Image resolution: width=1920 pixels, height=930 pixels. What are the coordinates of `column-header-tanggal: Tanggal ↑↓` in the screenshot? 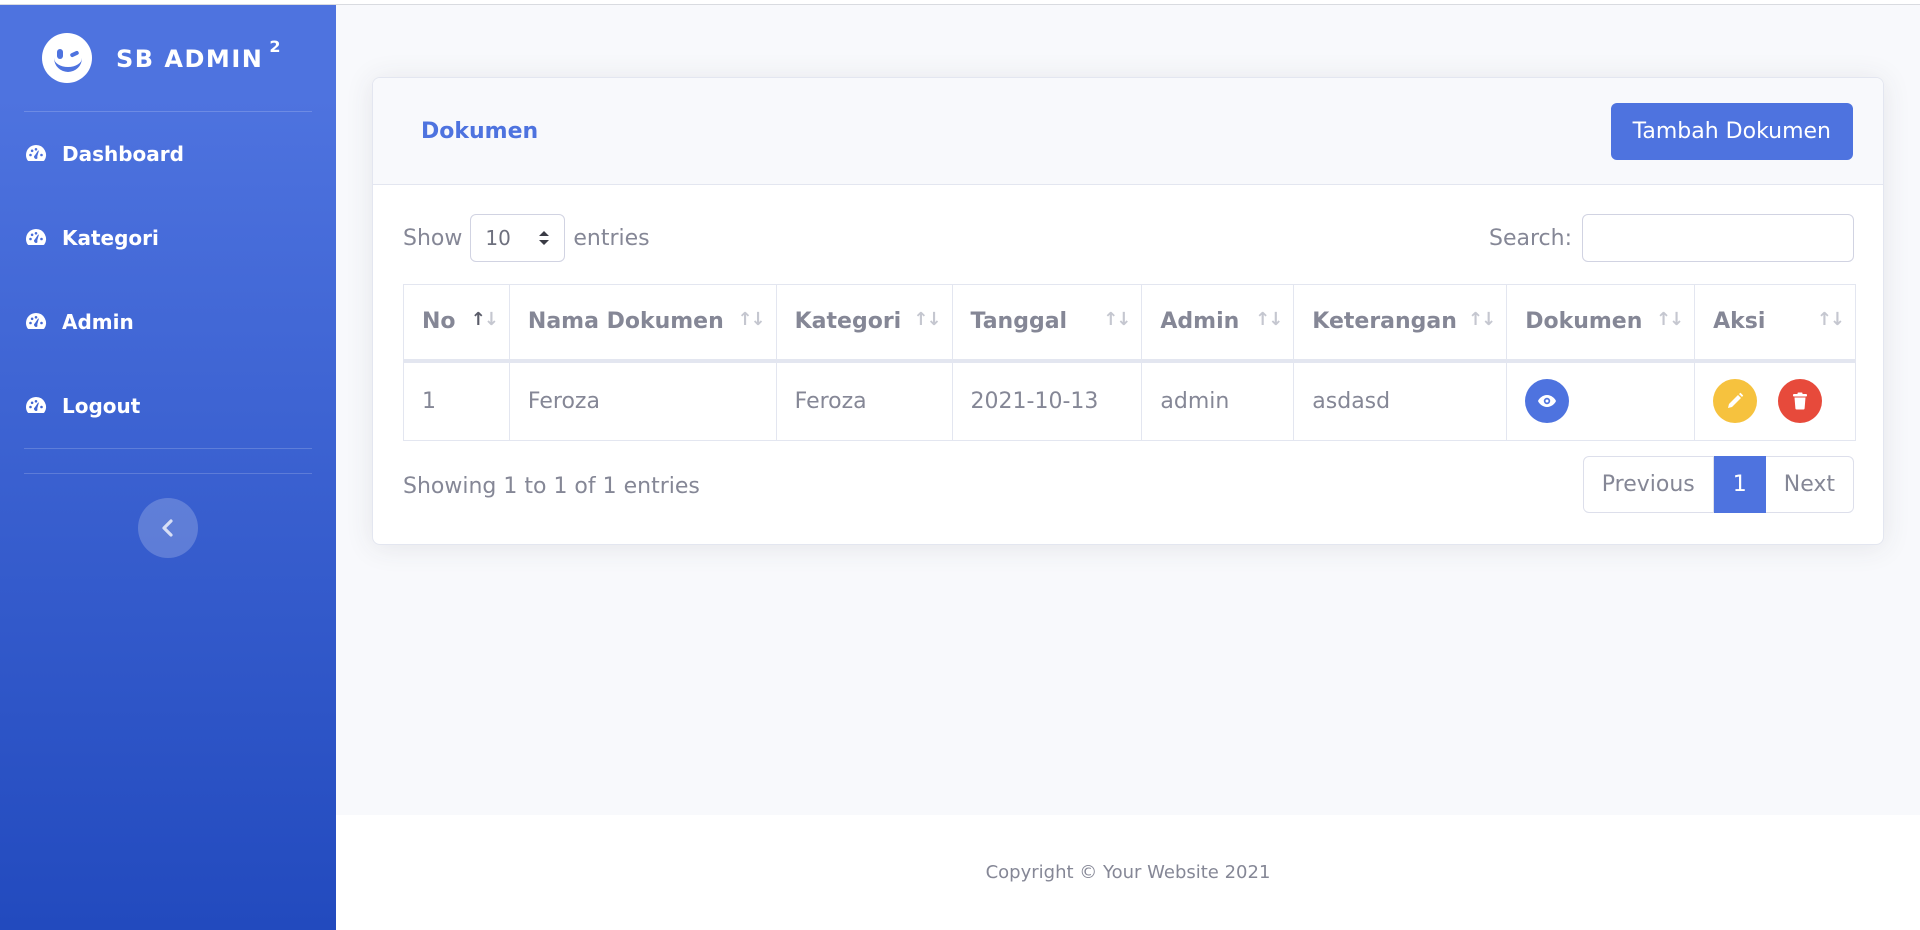 It's located at (1047, 323).